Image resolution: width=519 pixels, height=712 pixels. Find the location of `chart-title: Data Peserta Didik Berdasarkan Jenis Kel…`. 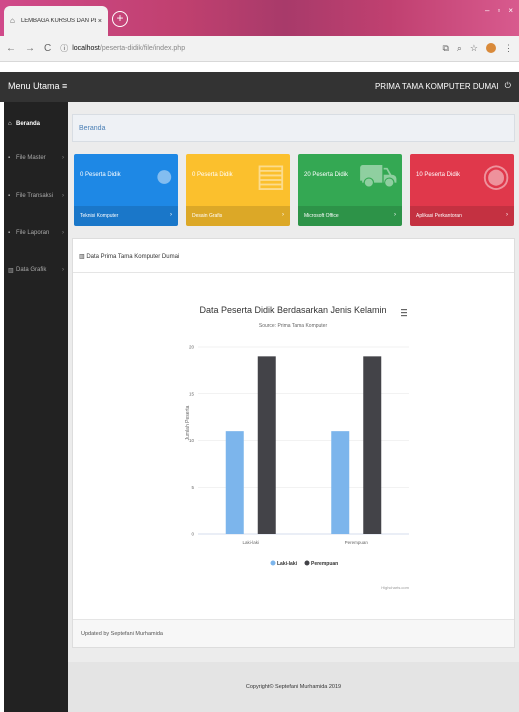

chart-title: Data Peserta Didik Berdasarkan Jenis Kel… is located at coordinates (292, 310).